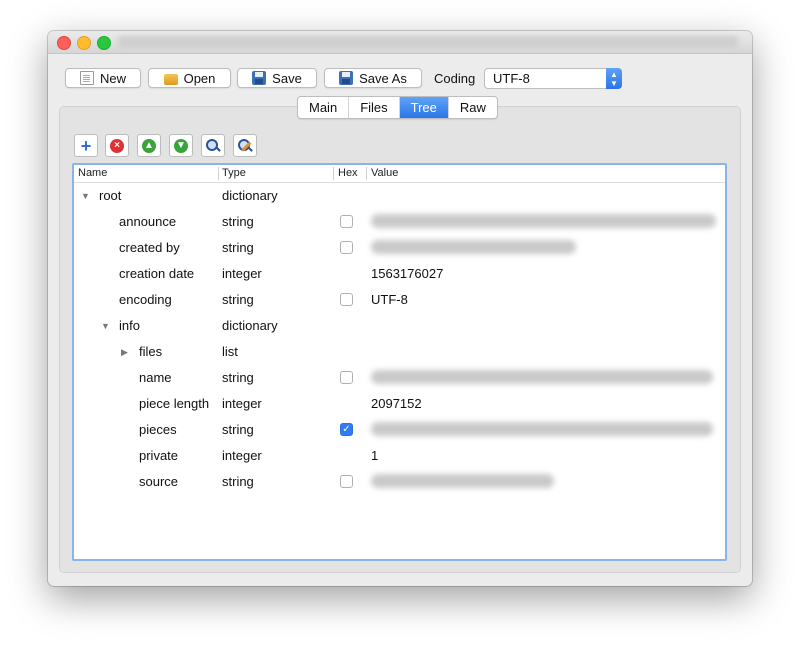 This screenshot has height=653, width=800. I want to click on hex-checkbox-checked: ✓, so click(346, 429).